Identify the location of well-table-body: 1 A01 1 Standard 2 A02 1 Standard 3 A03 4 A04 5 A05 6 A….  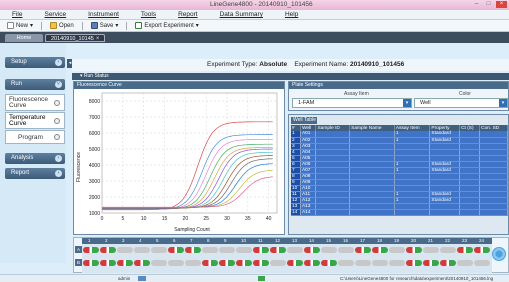
(399, 173).